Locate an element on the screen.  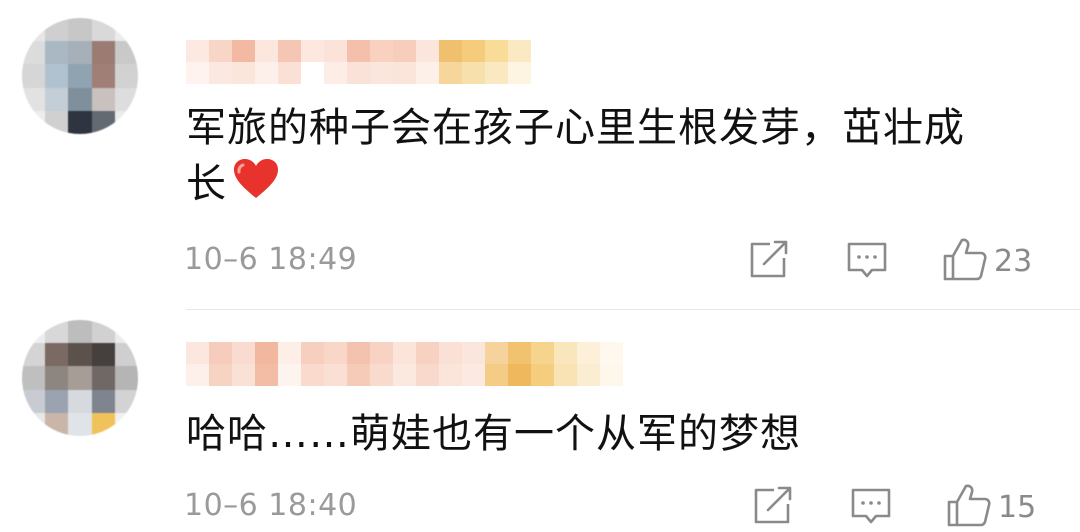
like-button: 23 is located at coordinates (987, 261).